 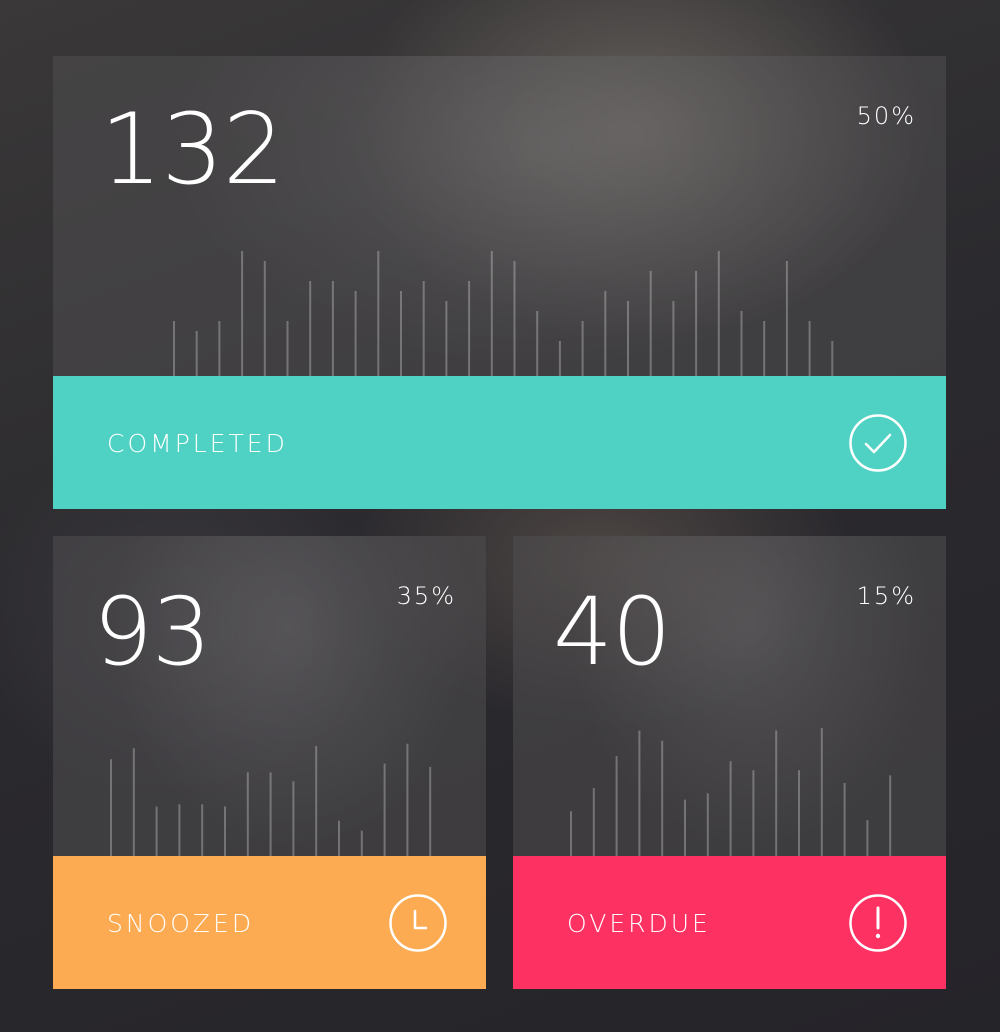 I want to click on clock-icon, so click(x=418, y=923).